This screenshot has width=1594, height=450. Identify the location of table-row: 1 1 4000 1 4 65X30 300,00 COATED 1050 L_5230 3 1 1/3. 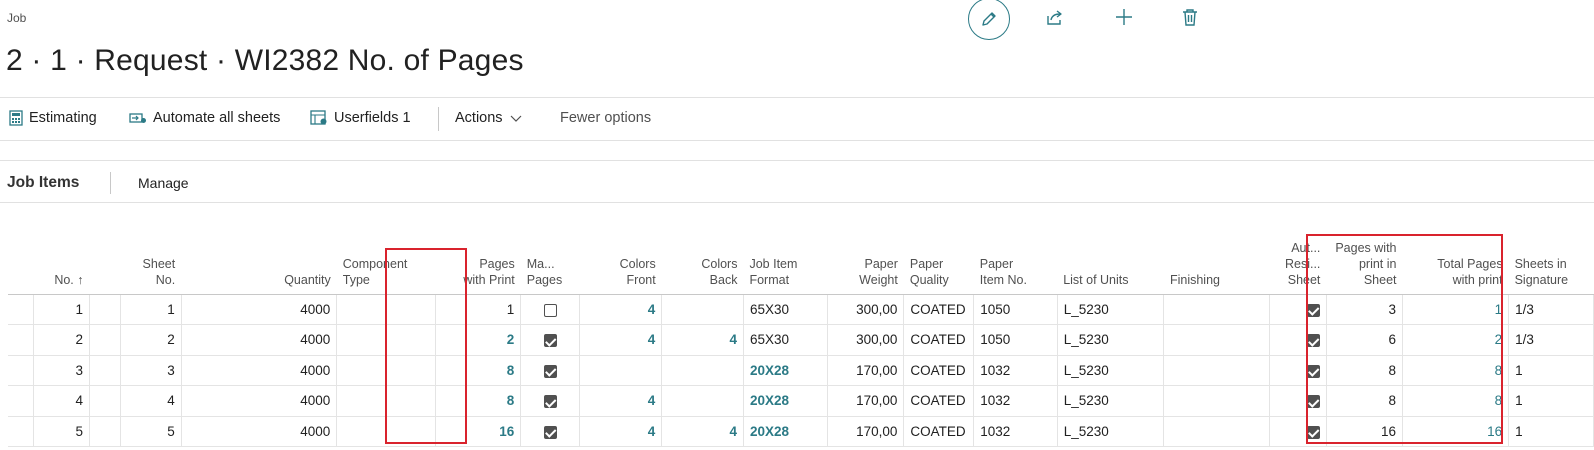
(801, 309).